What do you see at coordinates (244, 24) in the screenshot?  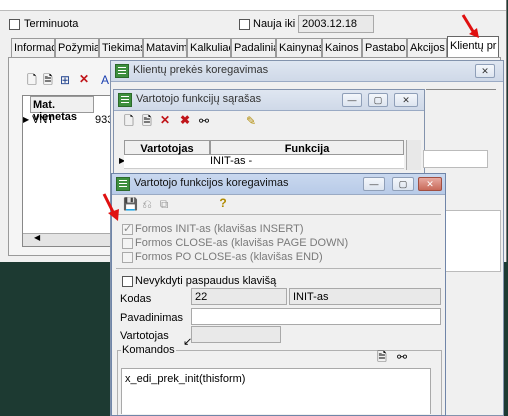 I see `nauja-iki-checkbox` at bounding box center [244, 24].